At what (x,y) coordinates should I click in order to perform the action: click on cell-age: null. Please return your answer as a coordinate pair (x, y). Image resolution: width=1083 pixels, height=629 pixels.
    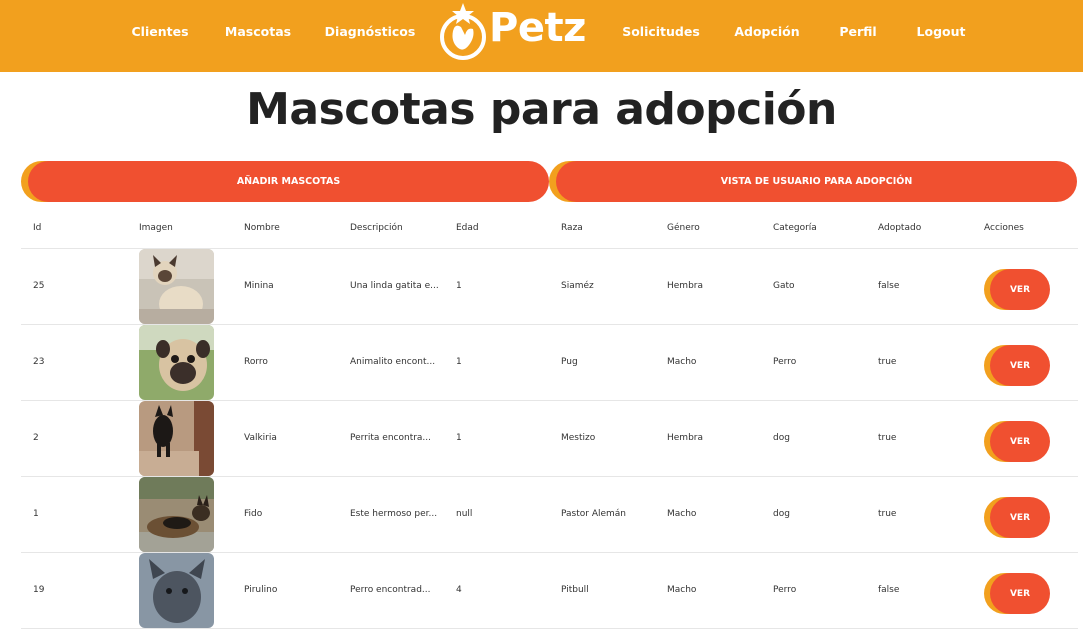
    Looking at the image, I should click on (464, 514).